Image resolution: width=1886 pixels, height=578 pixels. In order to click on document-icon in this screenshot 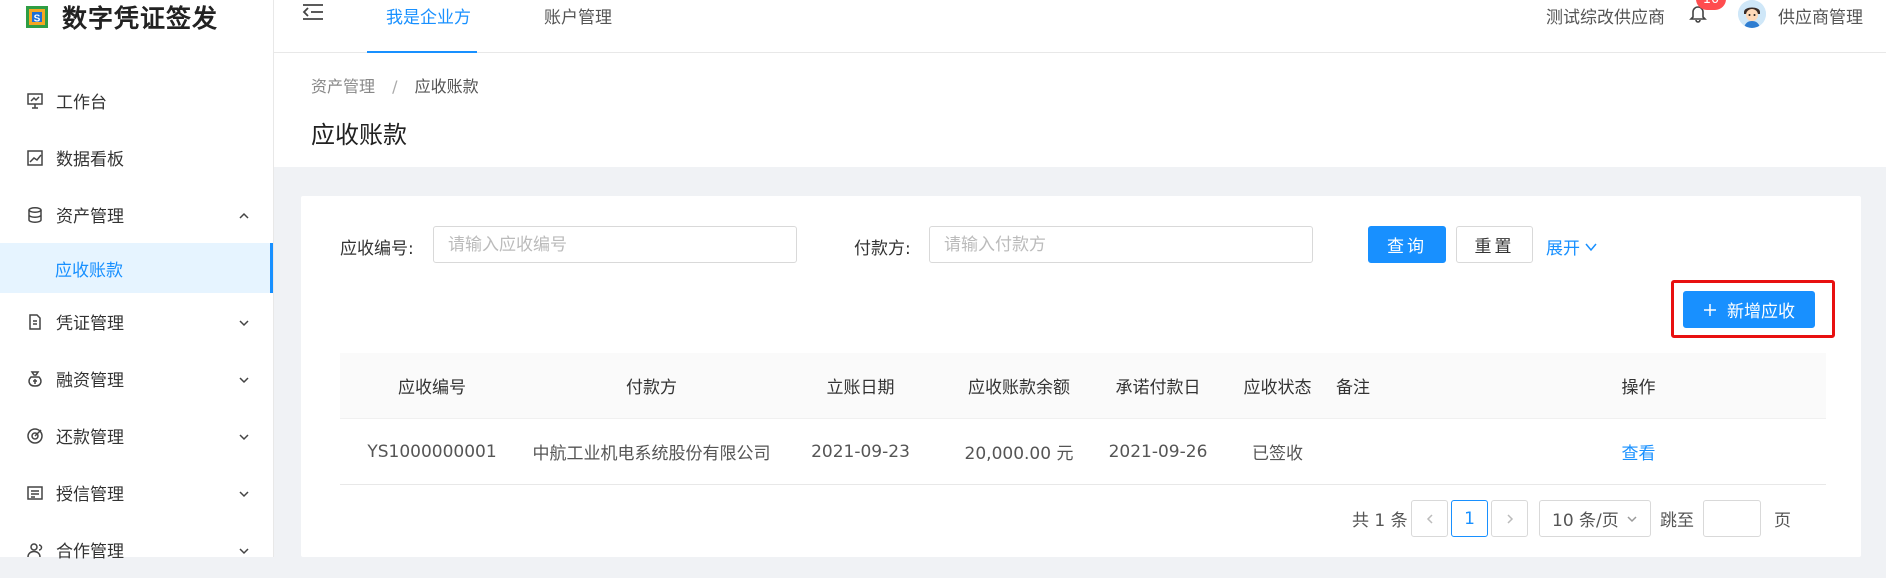, I will do `click(35, 322)`.